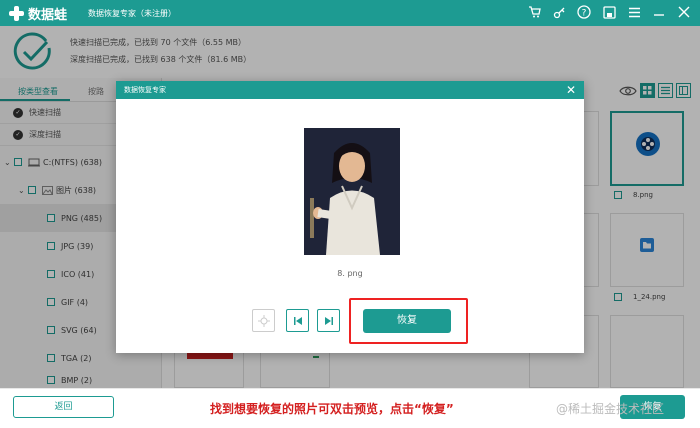  What do you see at coordinates (352, 191) in the screenshot?
I see `preview-image` at bounding box center [352, 191].